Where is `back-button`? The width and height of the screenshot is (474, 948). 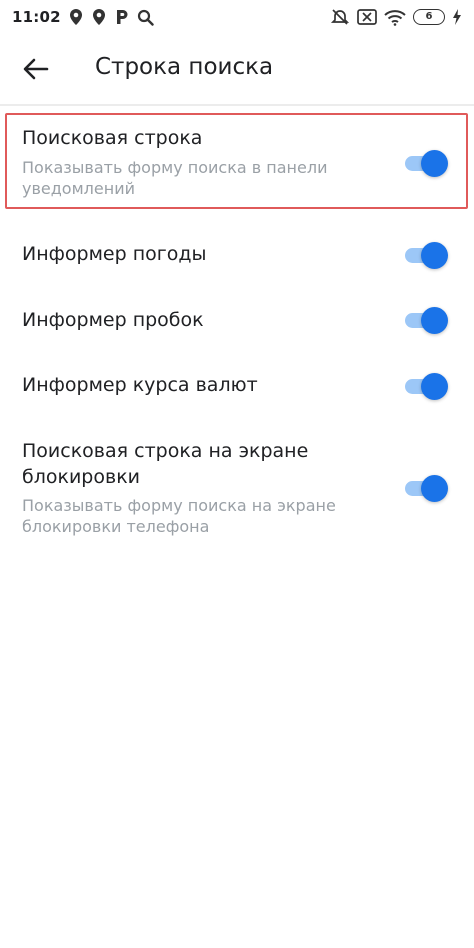
back-button is located at coordinates (36, 69).